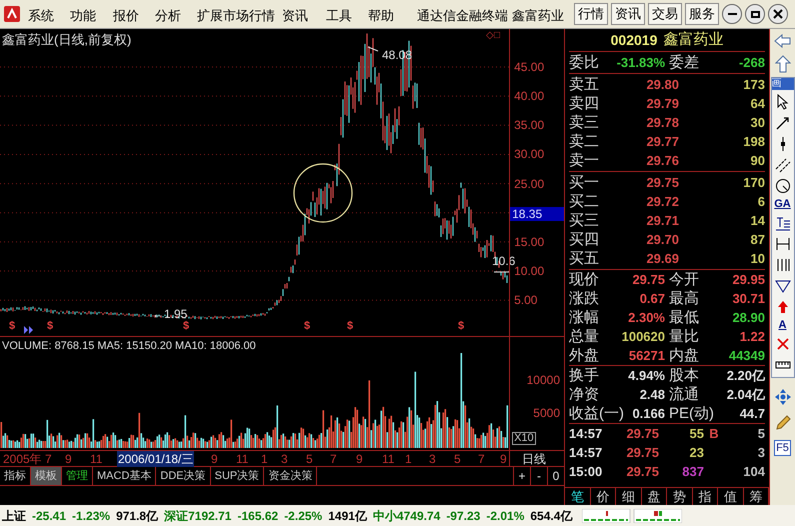 This screenshot has width=795, height=526. Describe the element at coordinates (782, 325) in the screenshot. I see `text-tool-button: A` at that location.